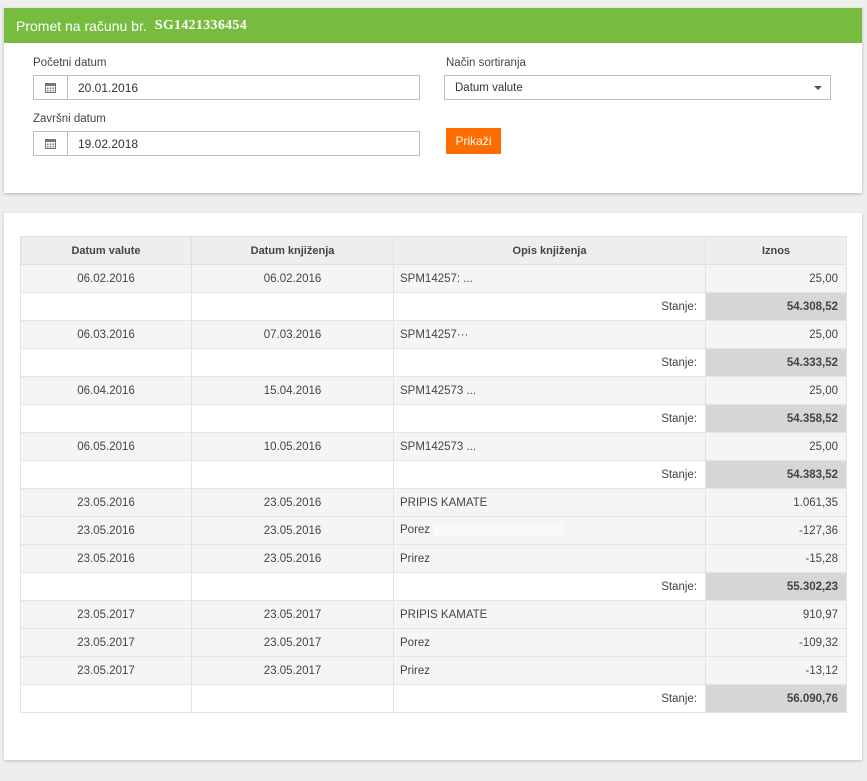 The image size is (867, 781). Describe the element at coordinates (776, 306) in the screenshot. I see `balance-amount: 54.308,52` at that location.